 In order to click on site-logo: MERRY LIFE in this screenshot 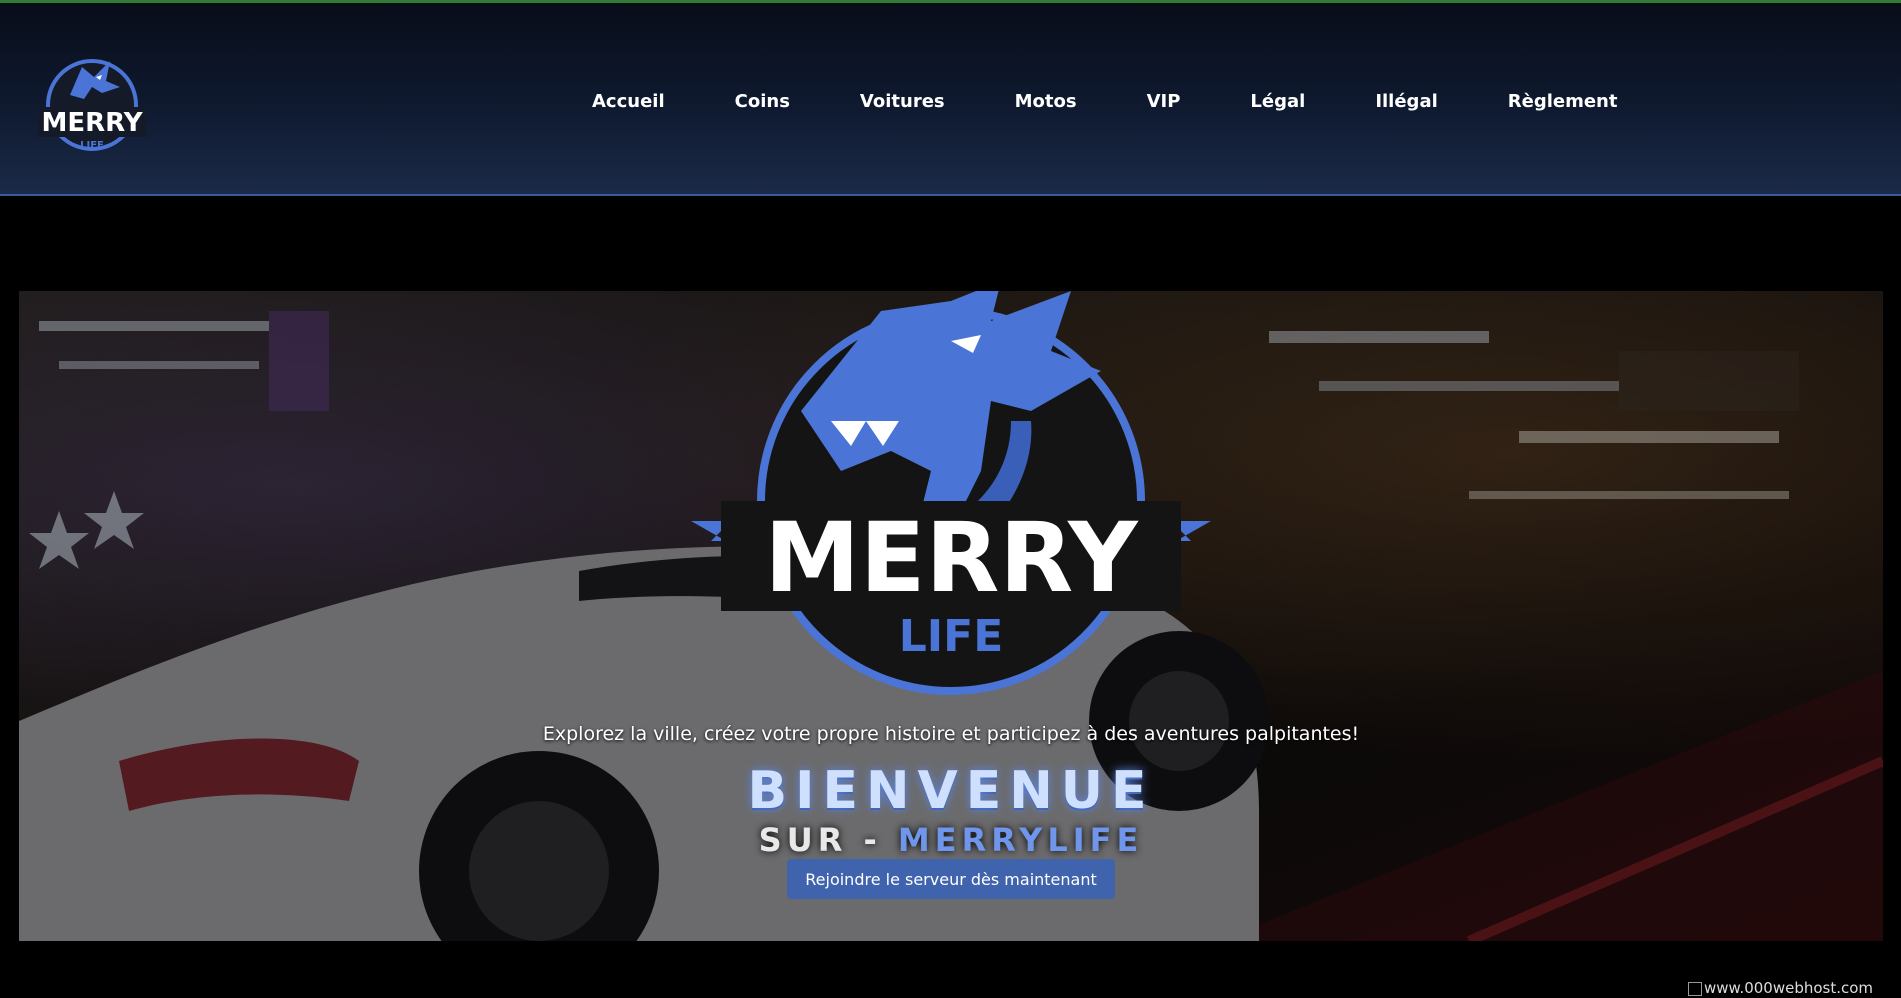, I will do `click(92, 102)`.